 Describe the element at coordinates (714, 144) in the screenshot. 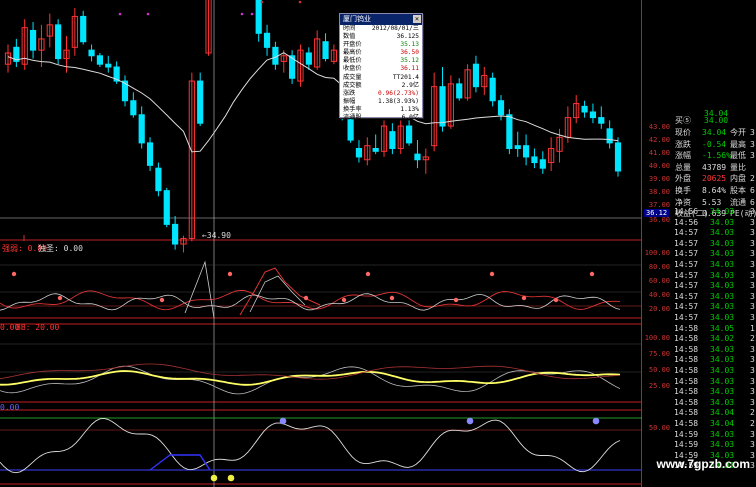

I see `quote-value: -0.54` at that location.